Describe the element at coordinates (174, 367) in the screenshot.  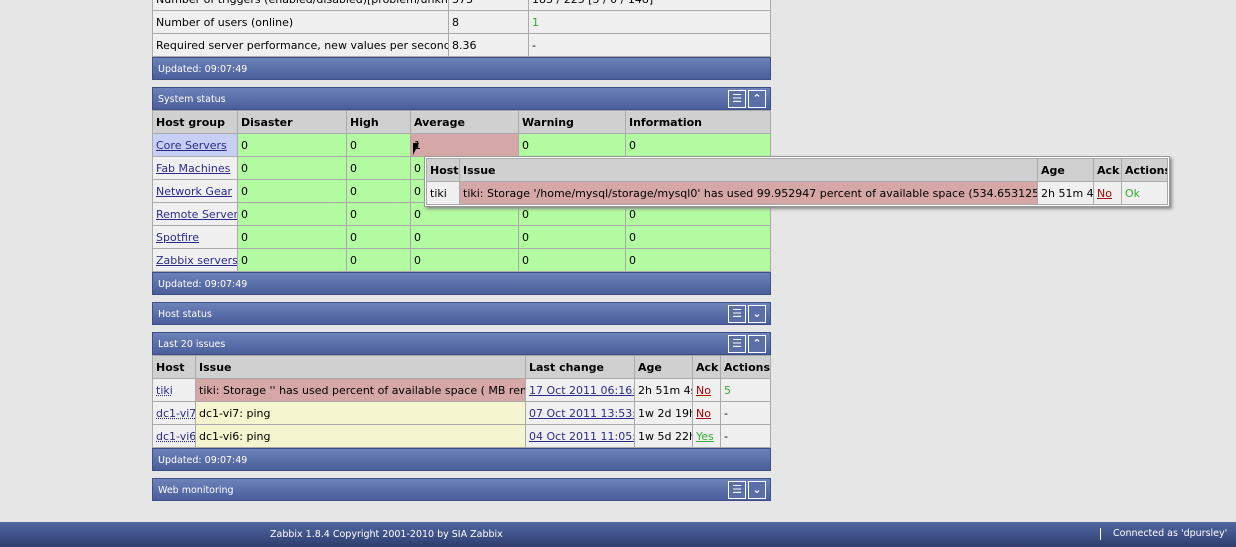
I see `column-header: Host` at that location.